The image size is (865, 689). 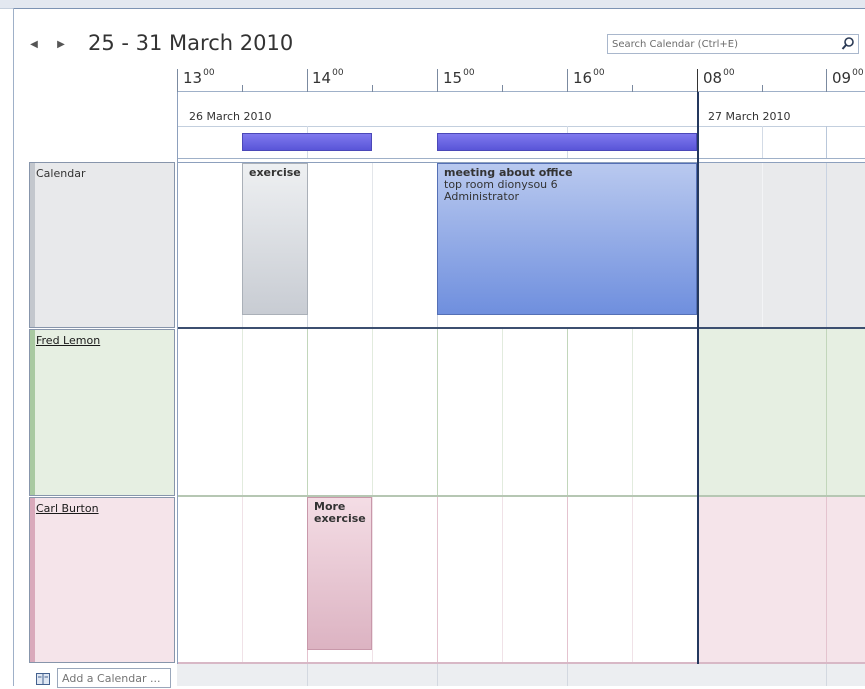 I want to click on previous-arrow-icon: ◀, so click(x=34, y=45).